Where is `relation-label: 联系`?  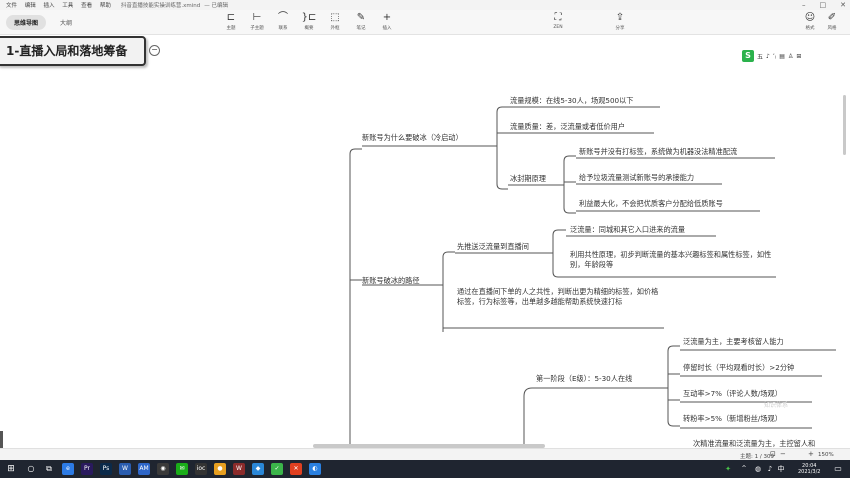 relation-label: 联系 is located at coordinates (283, 28).